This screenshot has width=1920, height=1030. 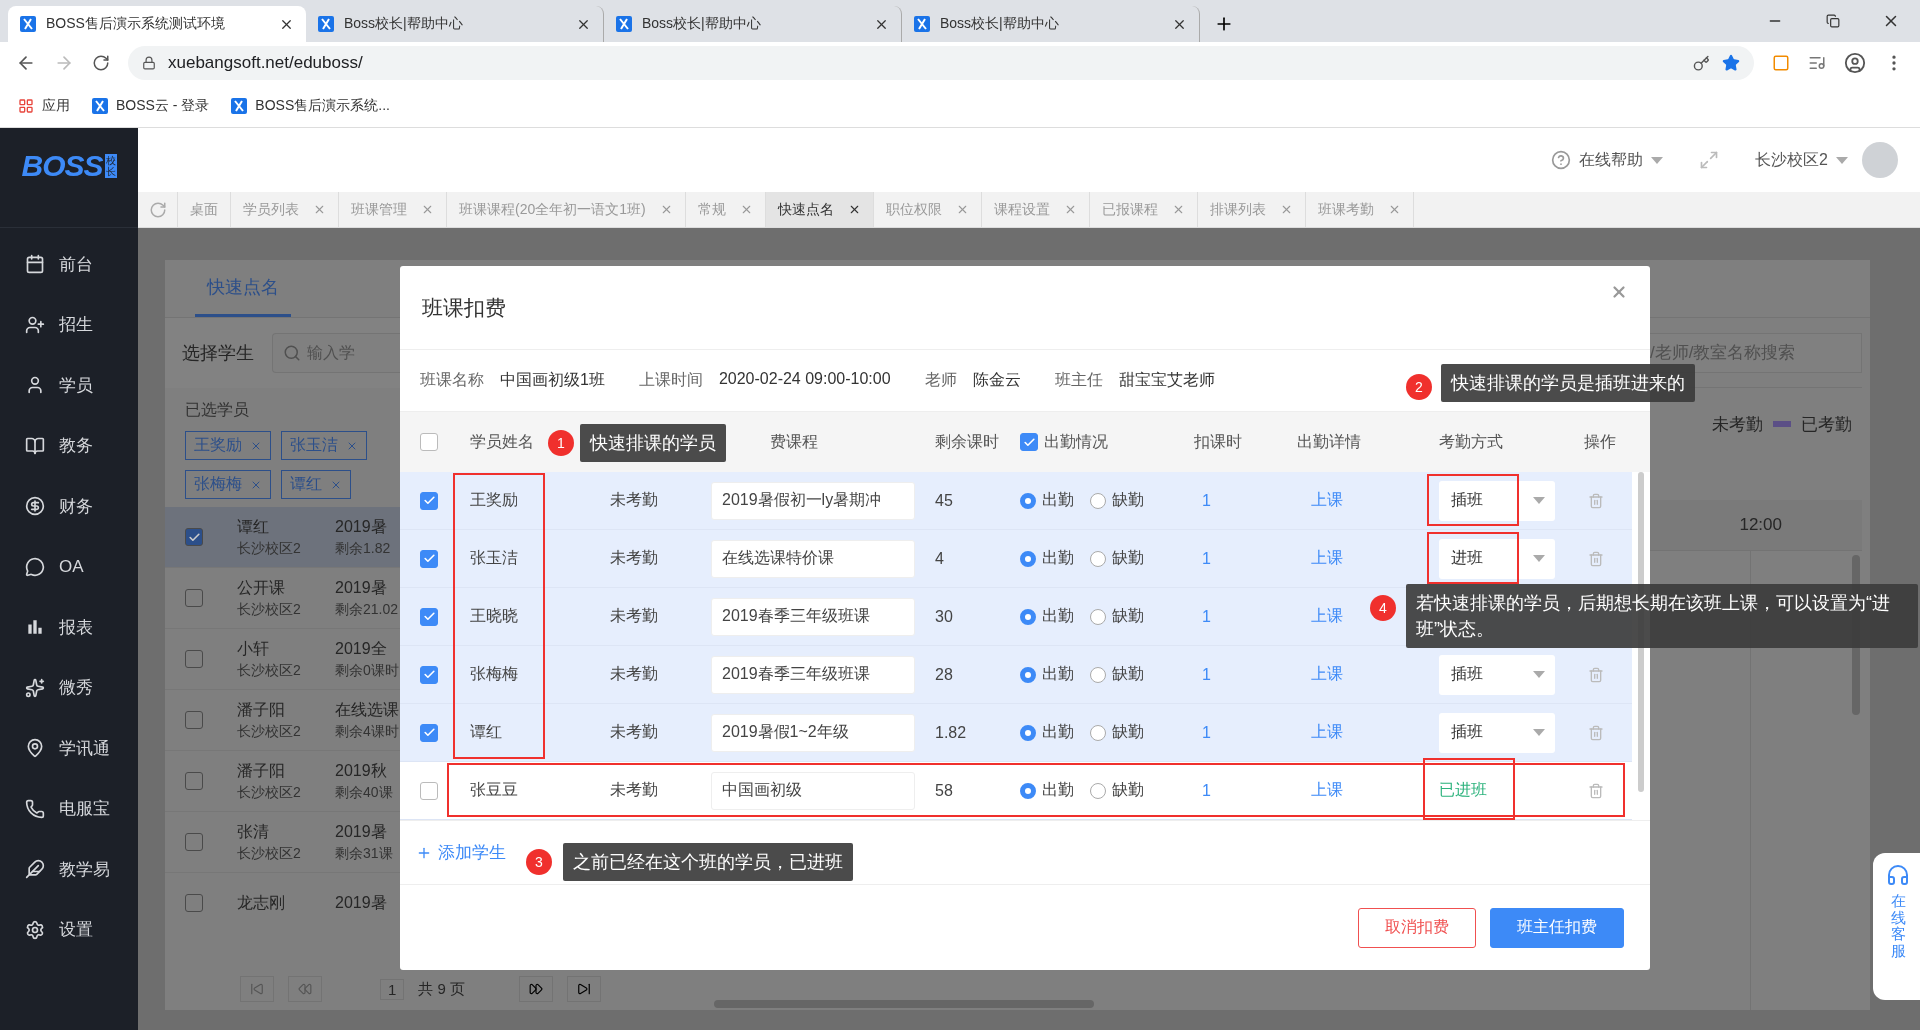 I want to click on sparkles-icon, so click(x=35, y=687).